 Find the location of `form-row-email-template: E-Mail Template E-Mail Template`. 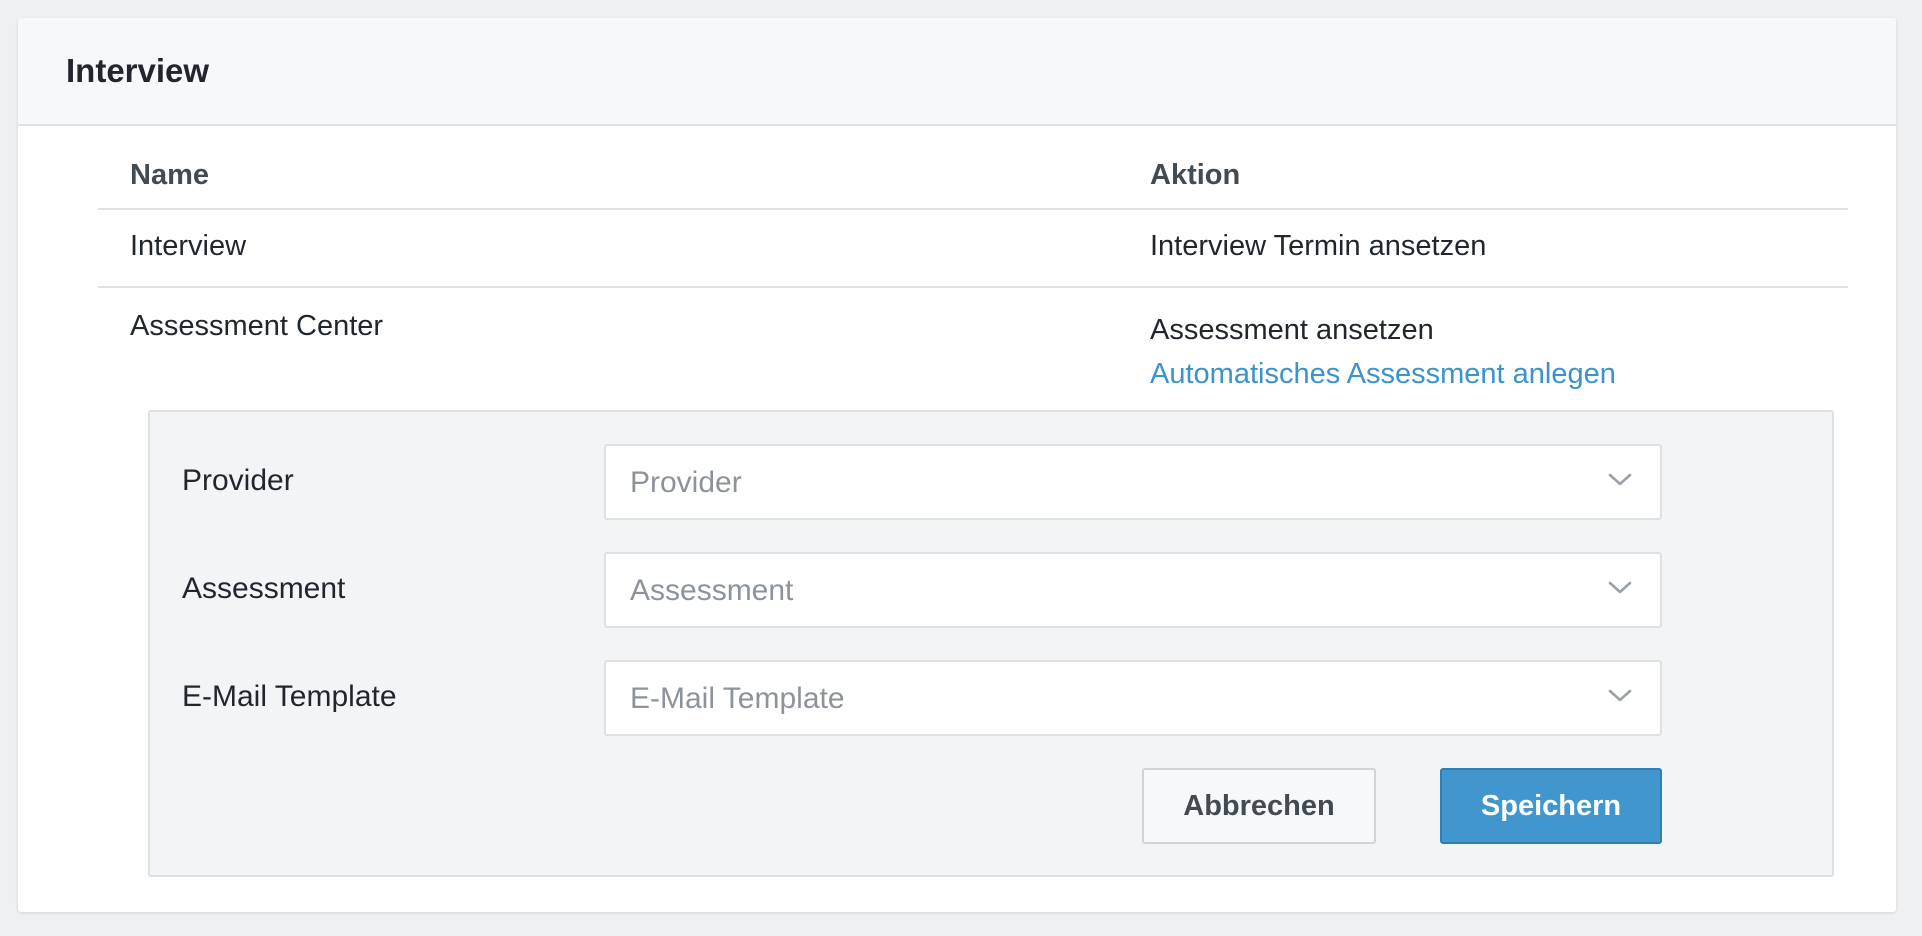

form-row-email-template: E-Mail Template E-Mail Template is located at coordinates (991, 698).